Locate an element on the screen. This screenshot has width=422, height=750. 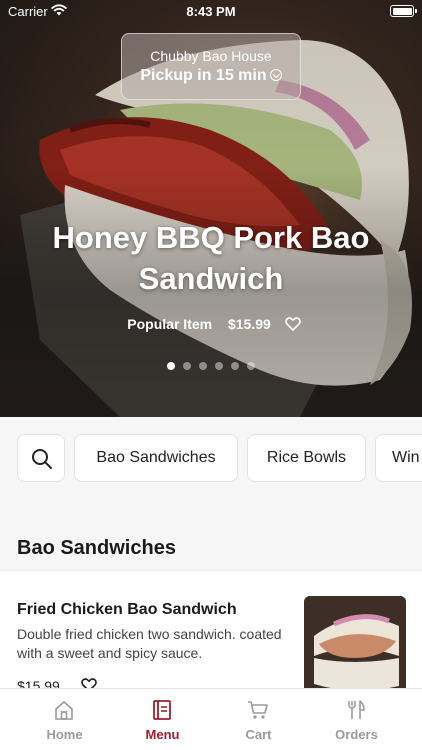
carousel-indicator is located at coordinates (211, 366).